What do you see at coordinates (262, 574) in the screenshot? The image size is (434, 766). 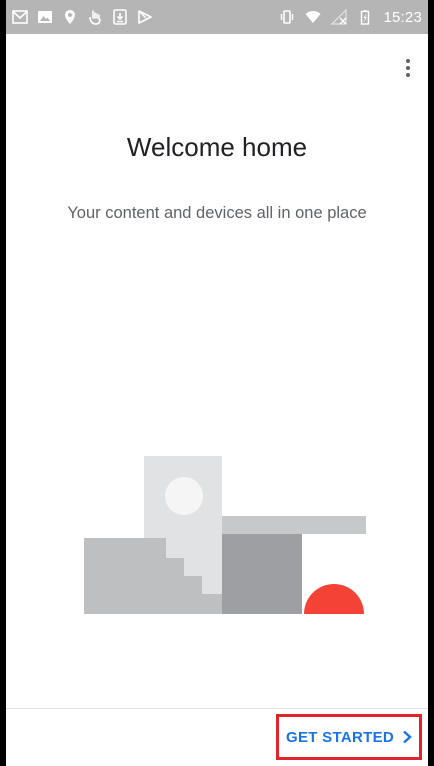 I see `illustration-dark-block` at bounding box center [262, 574].